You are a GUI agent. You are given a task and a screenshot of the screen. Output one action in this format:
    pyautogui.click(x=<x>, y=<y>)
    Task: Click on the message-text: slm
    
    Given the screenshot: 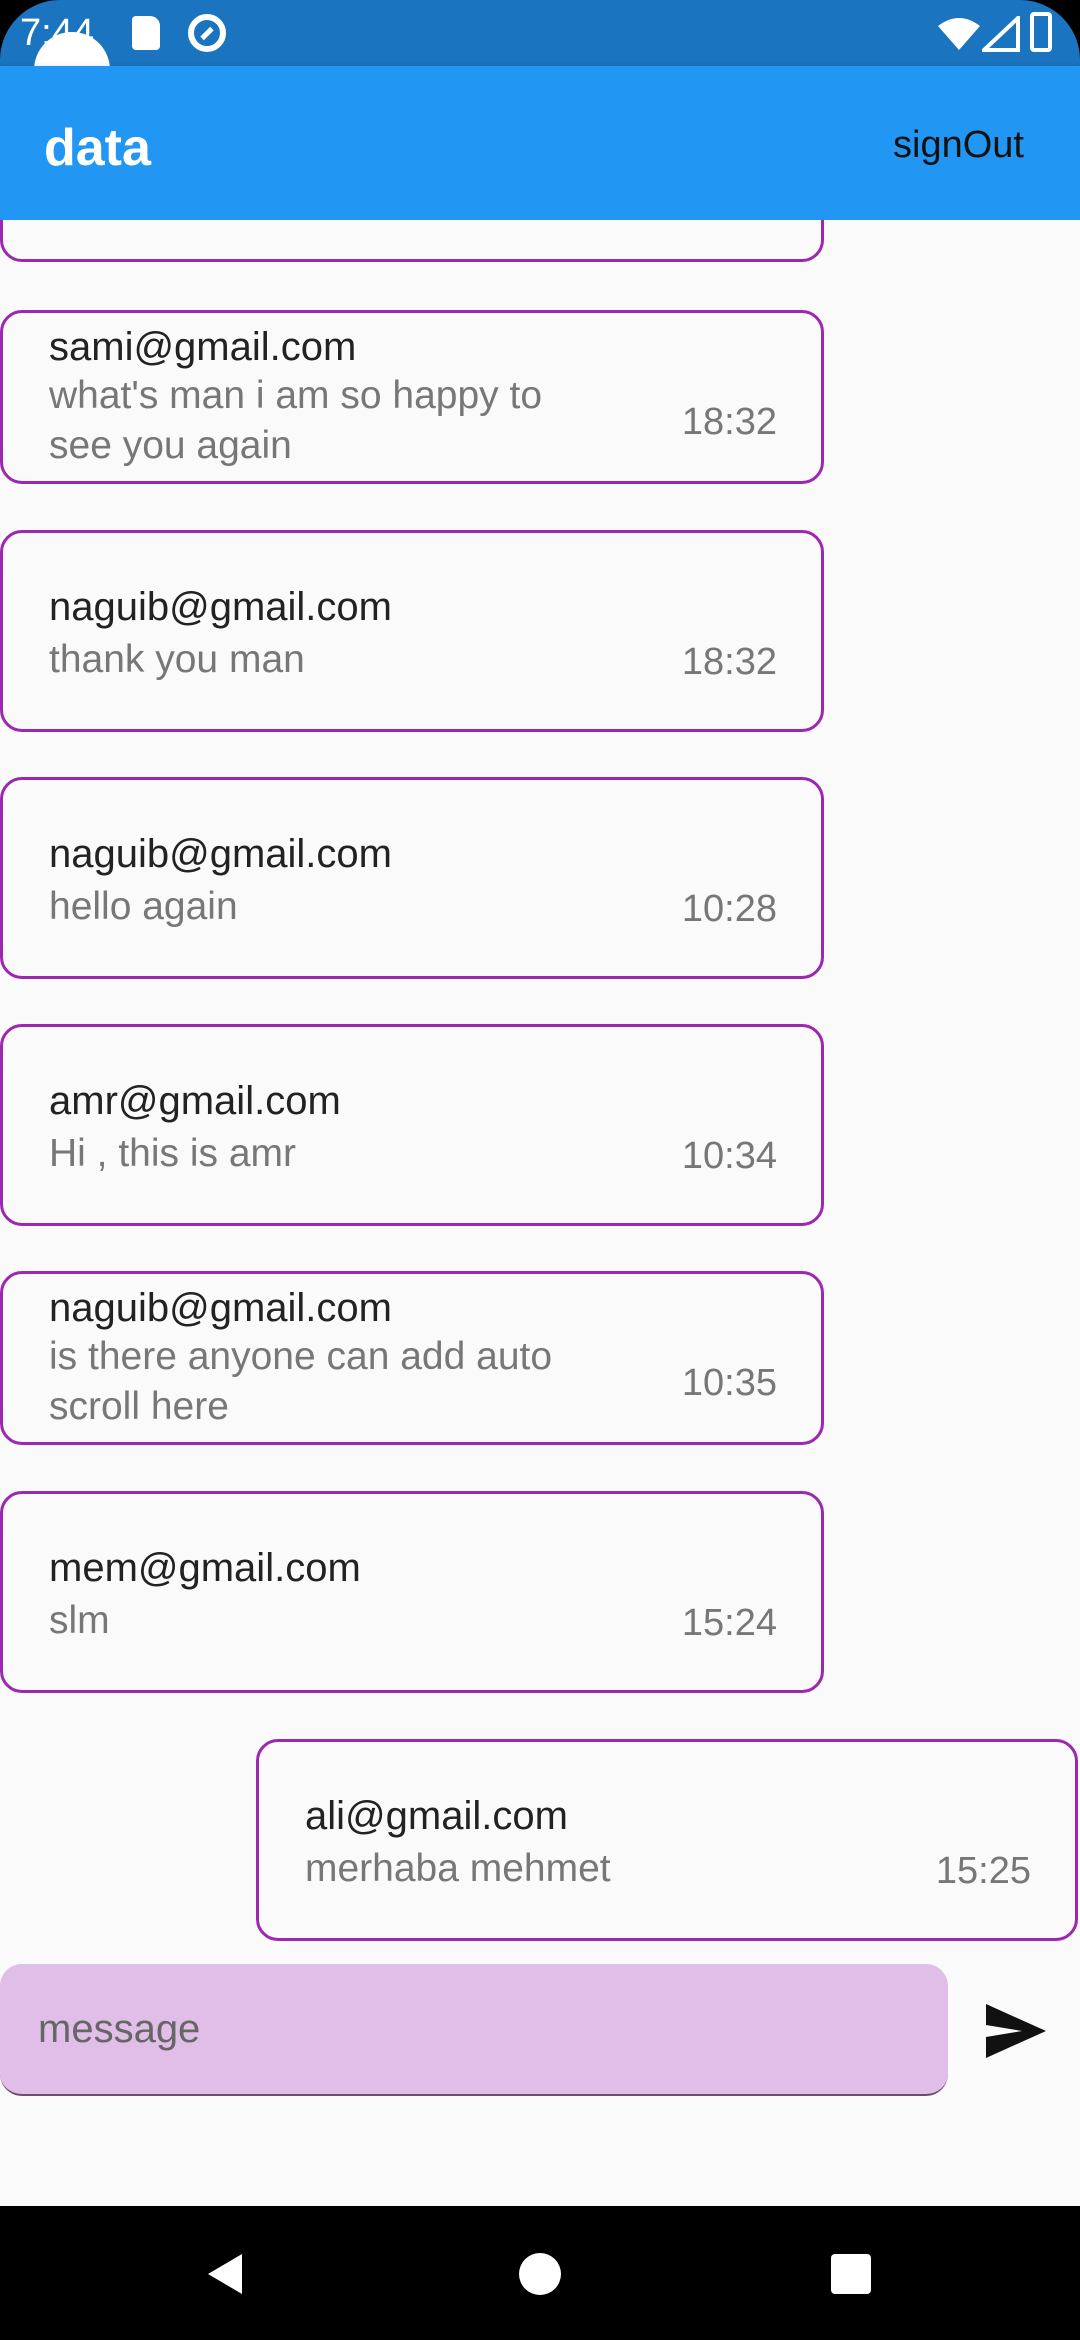 What is the action you would take?
    pyautogui.click(x=79, y=1620)
    